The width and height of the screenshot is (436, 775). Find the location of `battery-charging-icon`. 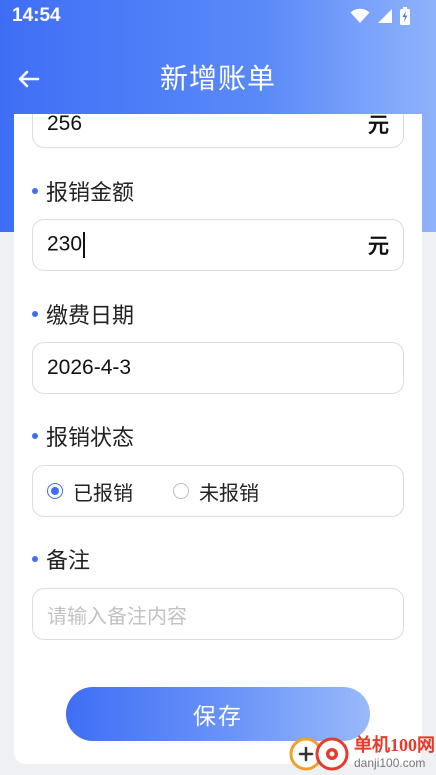

battery-charging-icon is located at coordinates (405, 16).